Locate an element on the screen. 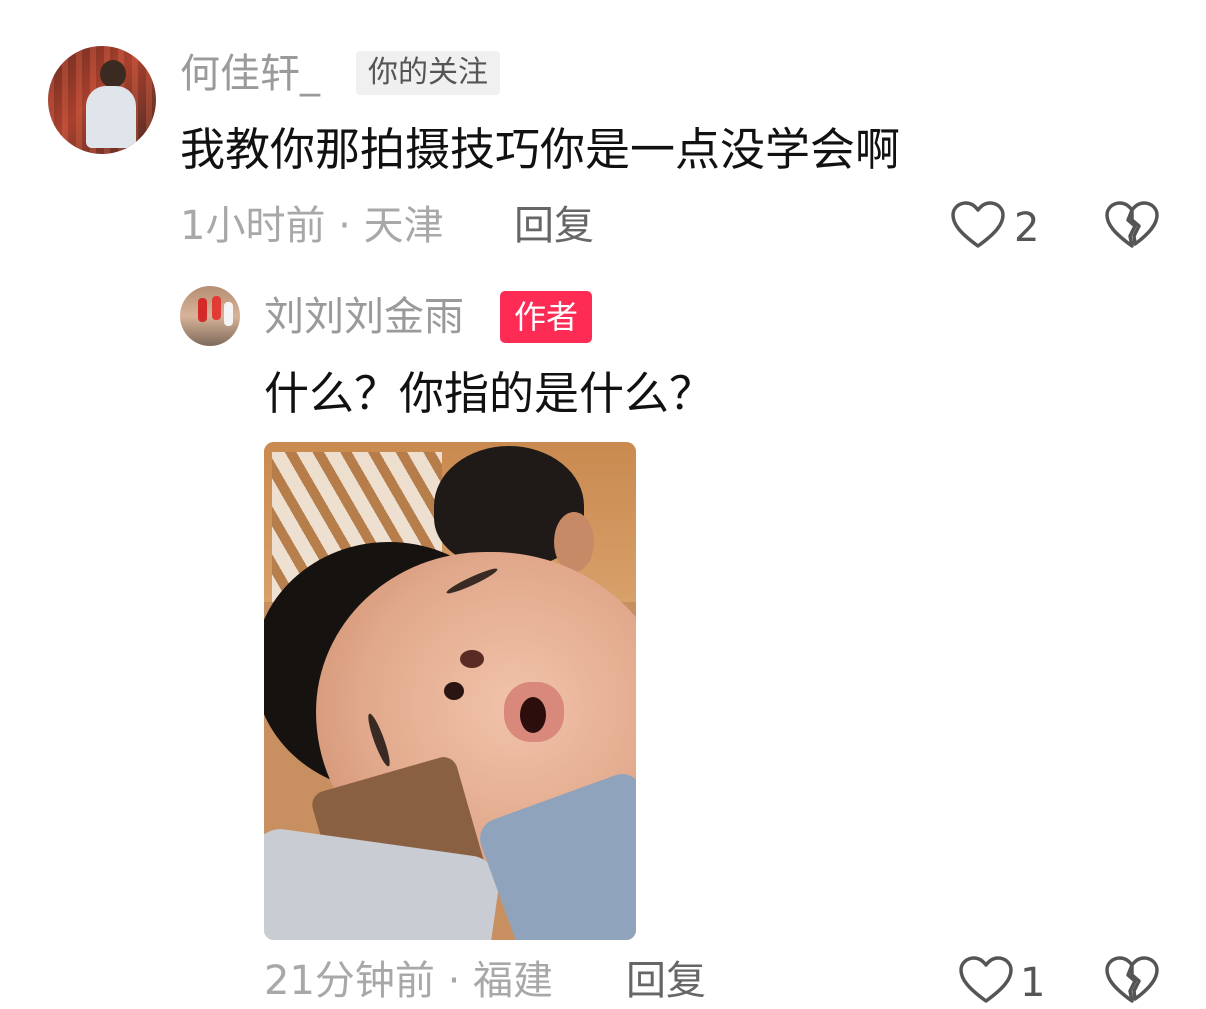 The width and height of the screenshot is (1206, 1009). reply-avatar is located at coordinates (210, 316).